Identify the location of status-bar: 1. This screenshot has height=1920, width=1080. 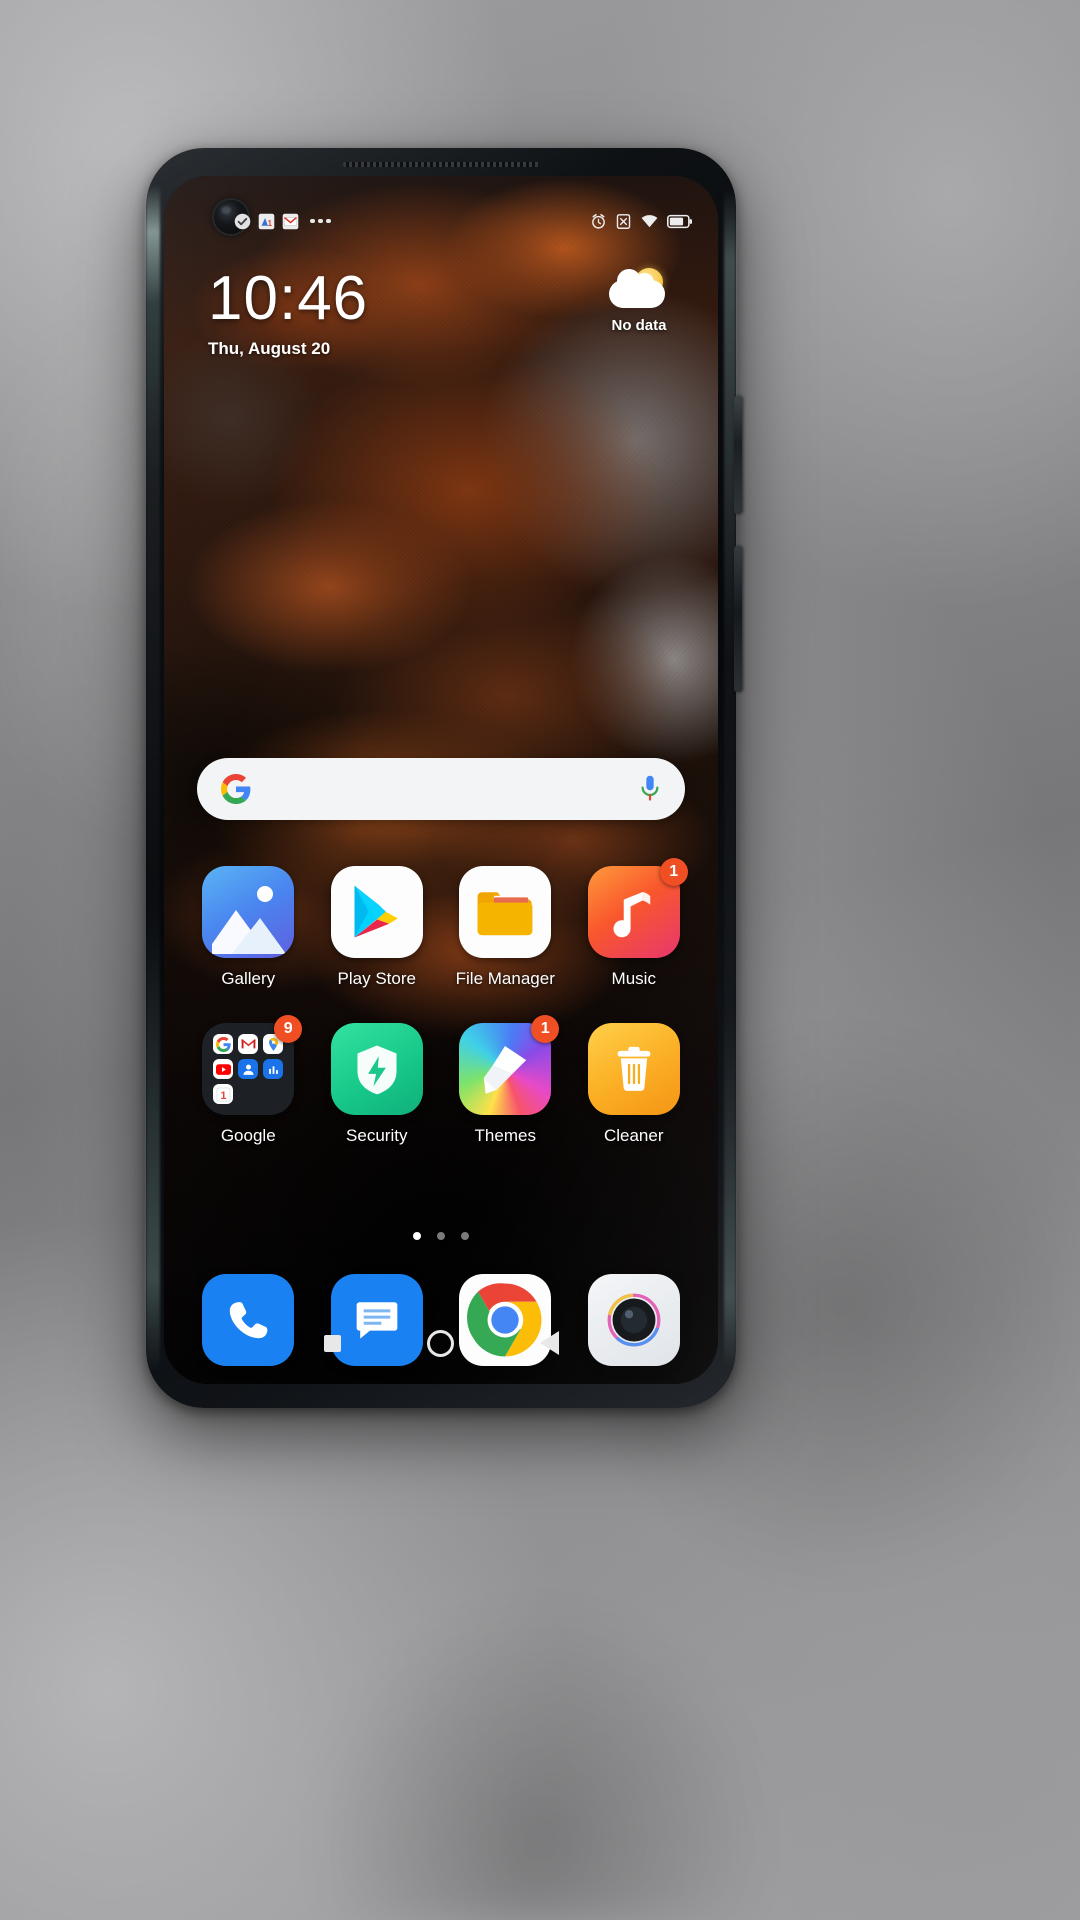
(441, 221).